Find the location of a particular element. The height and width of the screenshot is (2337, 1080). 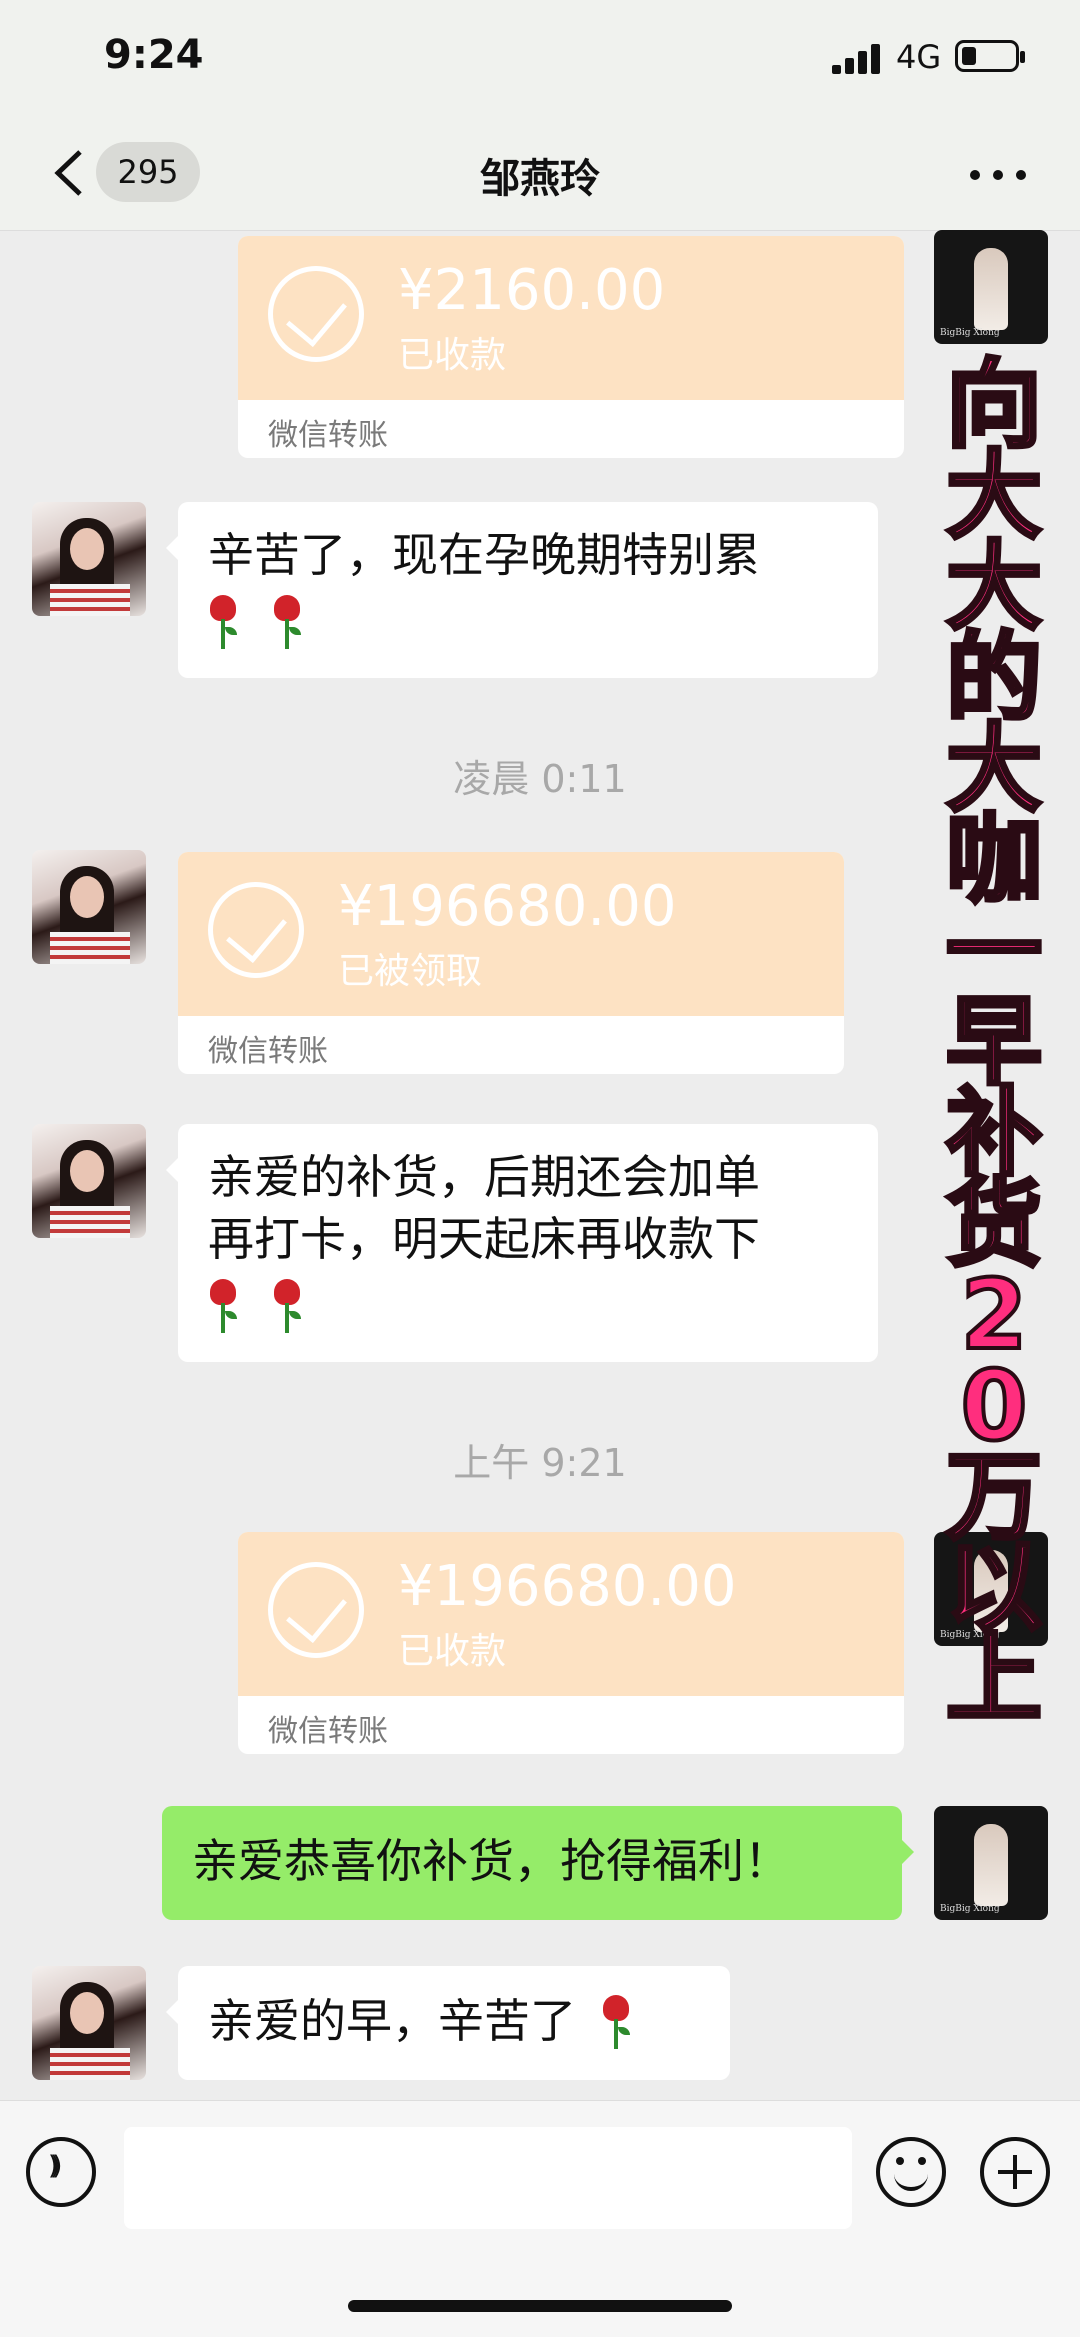

timestamp: 凌晨 0:11 is located at coordinates (540, 779).